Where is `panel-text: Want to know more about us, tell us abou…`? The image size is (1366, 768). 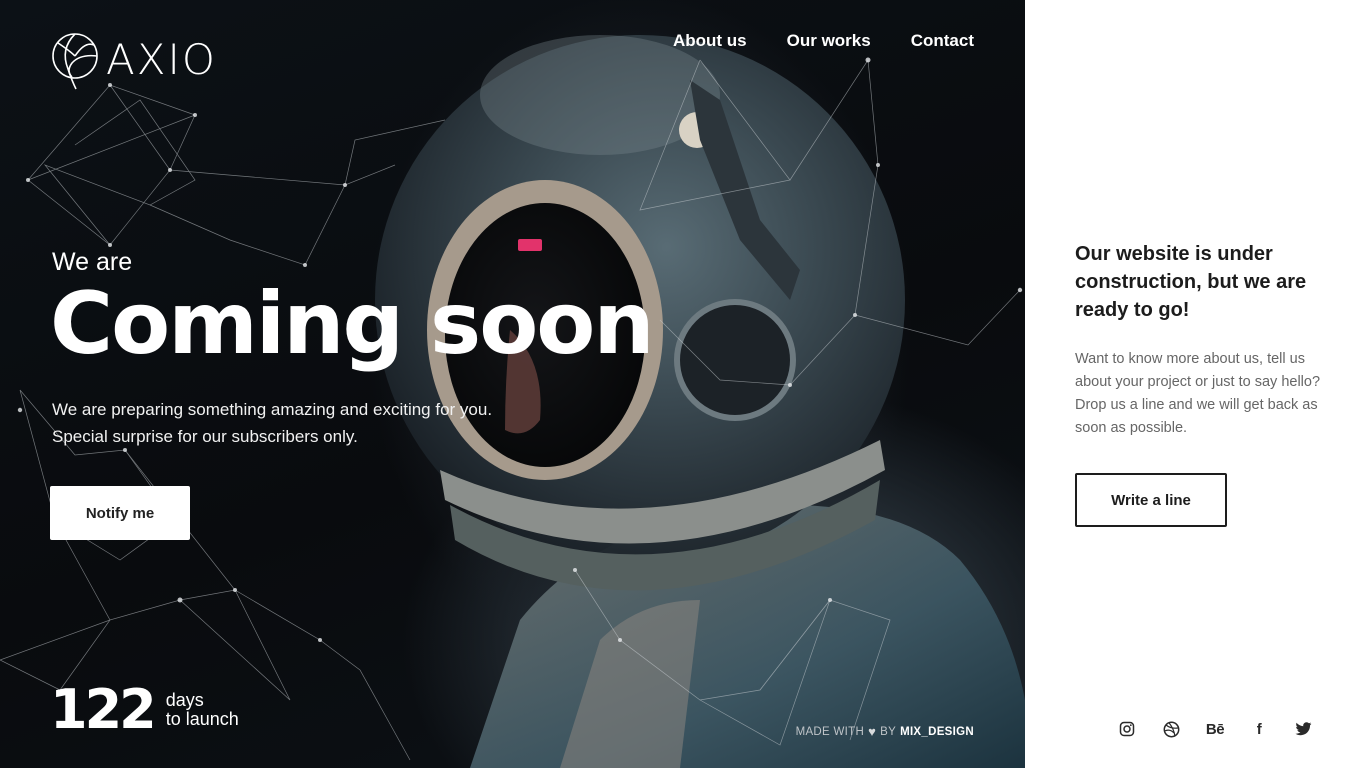
panel-text: Want to know more about us, tell us abou… is located at coordinates (1198, 393).